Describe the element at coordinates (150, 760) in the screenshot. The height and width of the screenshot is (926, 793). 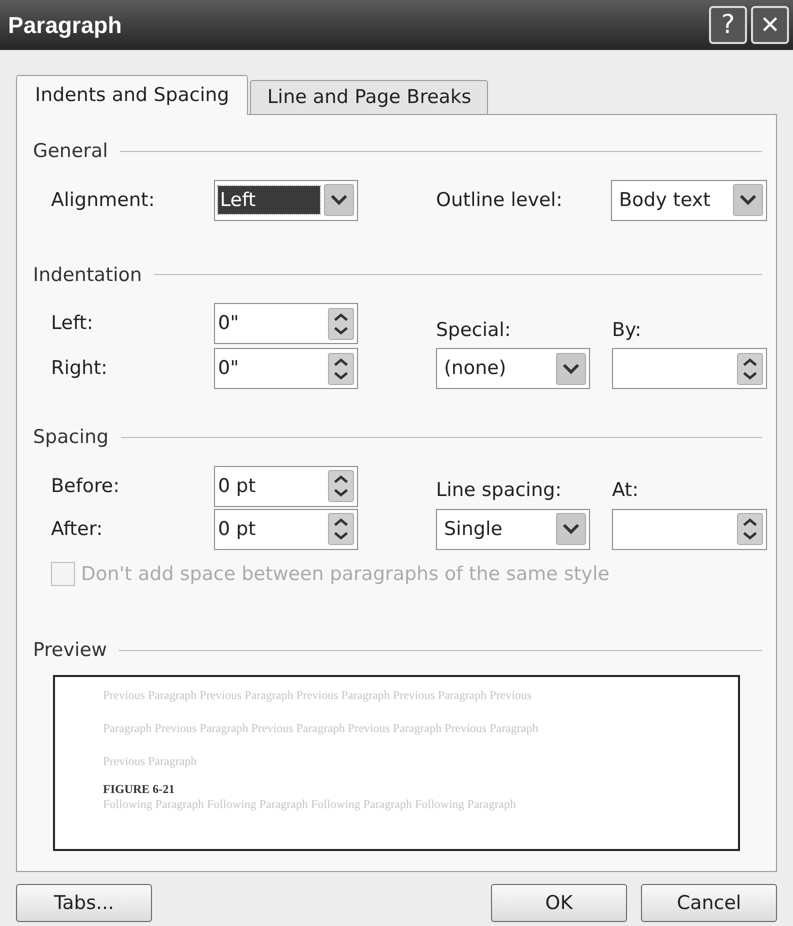
I see `preview-text: Previous Paragraph` at that location.